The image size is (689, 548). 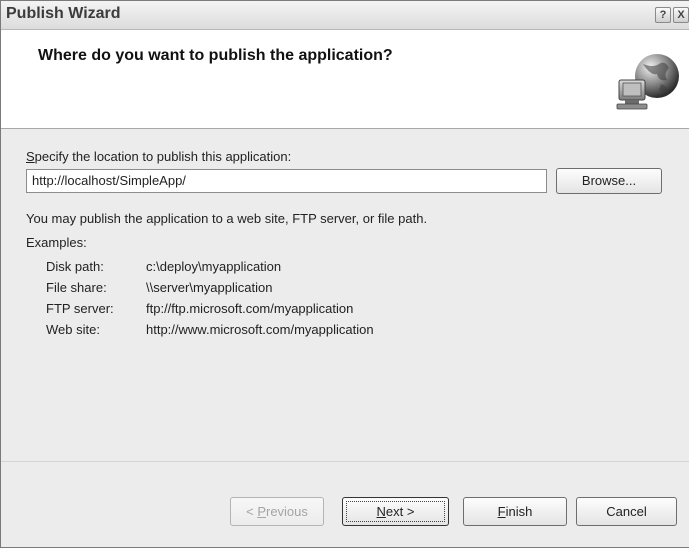 I want to click on globe-computer-icon, so click(x=647, y=82).